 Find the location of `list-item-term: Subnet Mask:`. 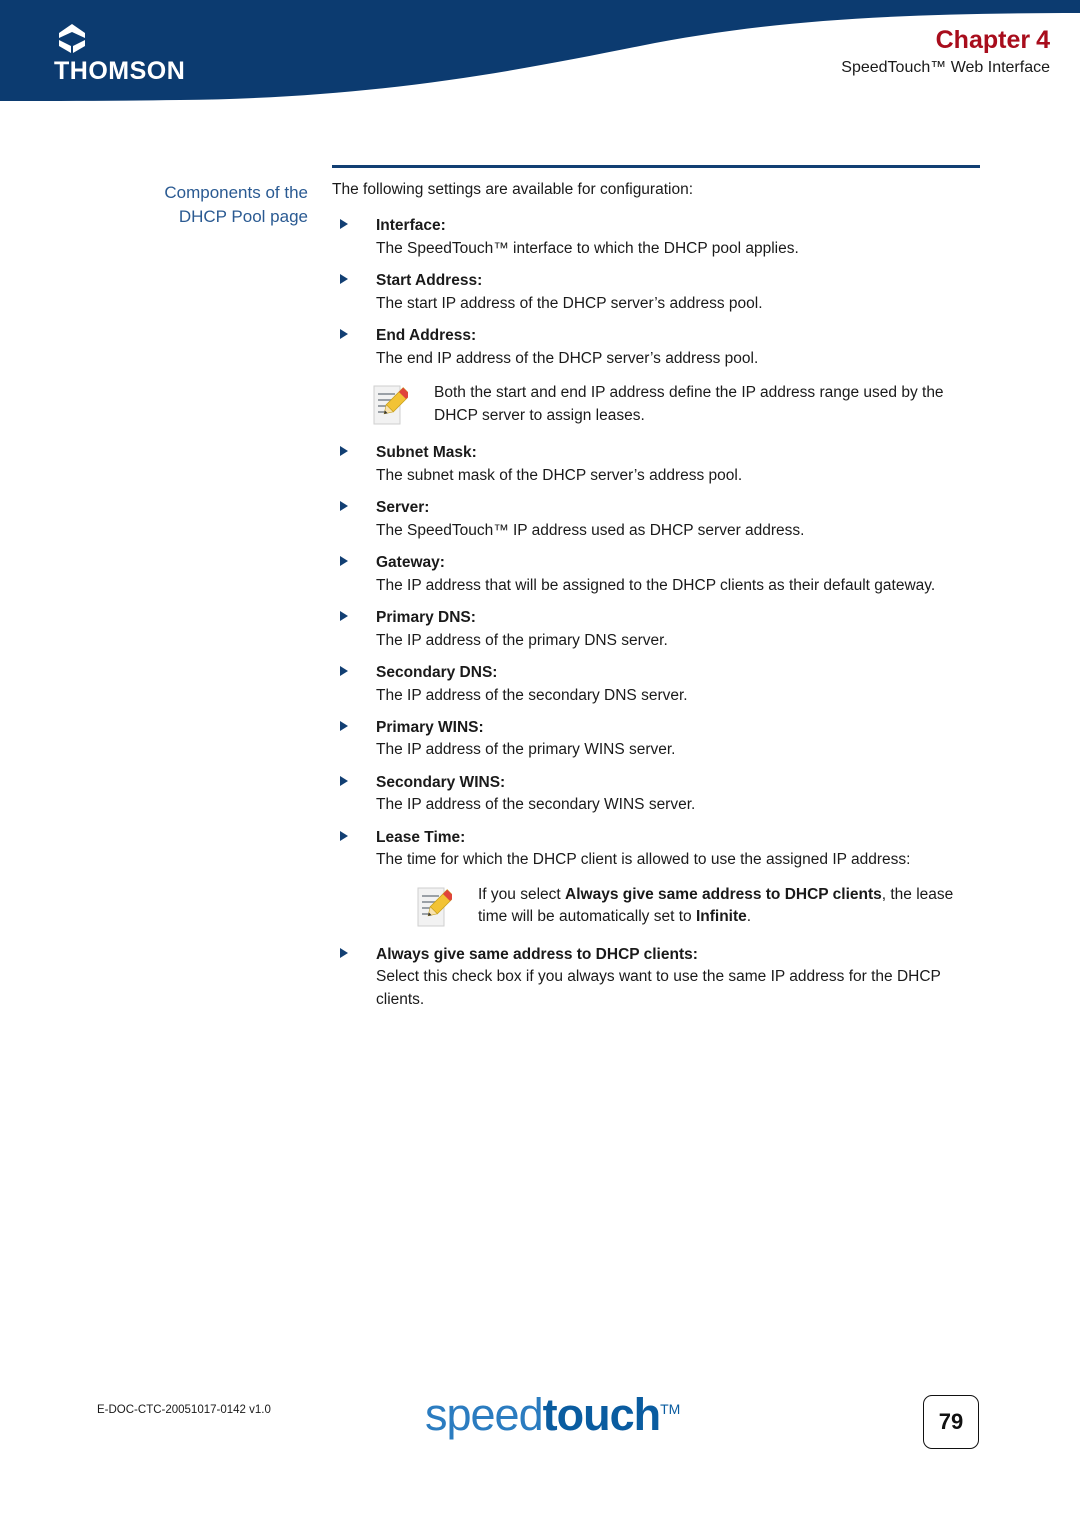

list-item-term: Subnet Mask: is located at coordinates (679, 453).